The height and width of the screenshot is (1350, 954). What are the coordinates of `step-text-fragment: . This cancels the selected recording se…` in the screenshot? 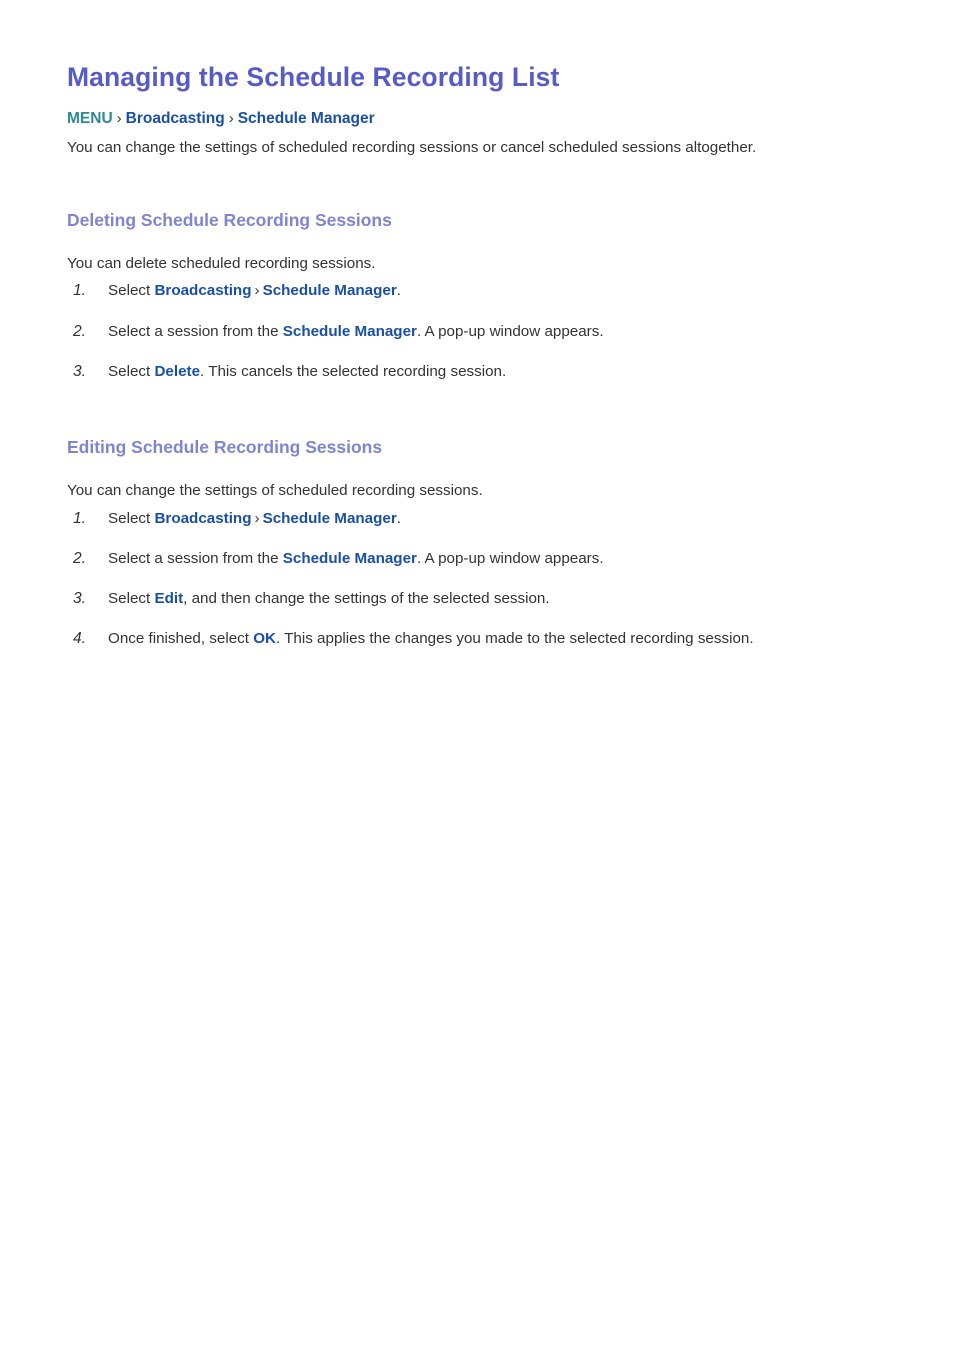 It's located at (353, 372).